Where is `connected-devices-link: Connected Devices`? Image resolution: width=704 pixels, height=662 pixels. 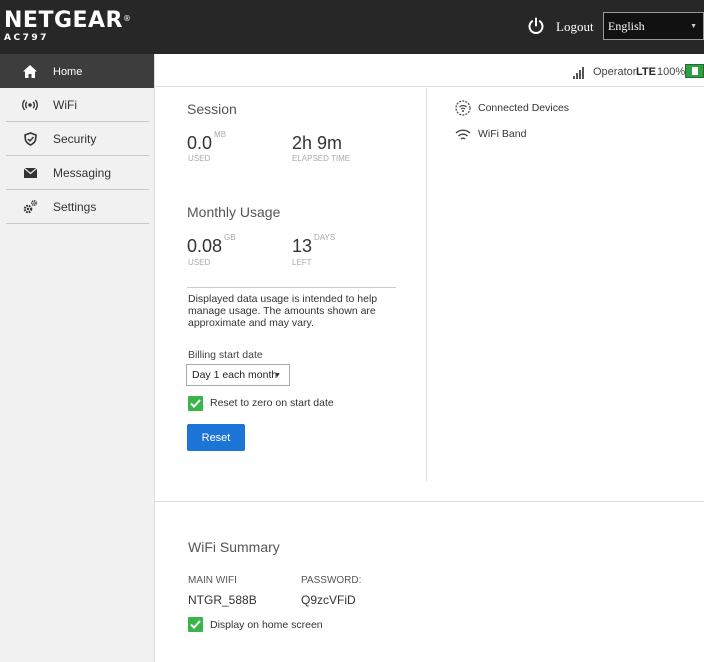 connected-devices-link: Connected Devices is located at coordinates (523, 108).